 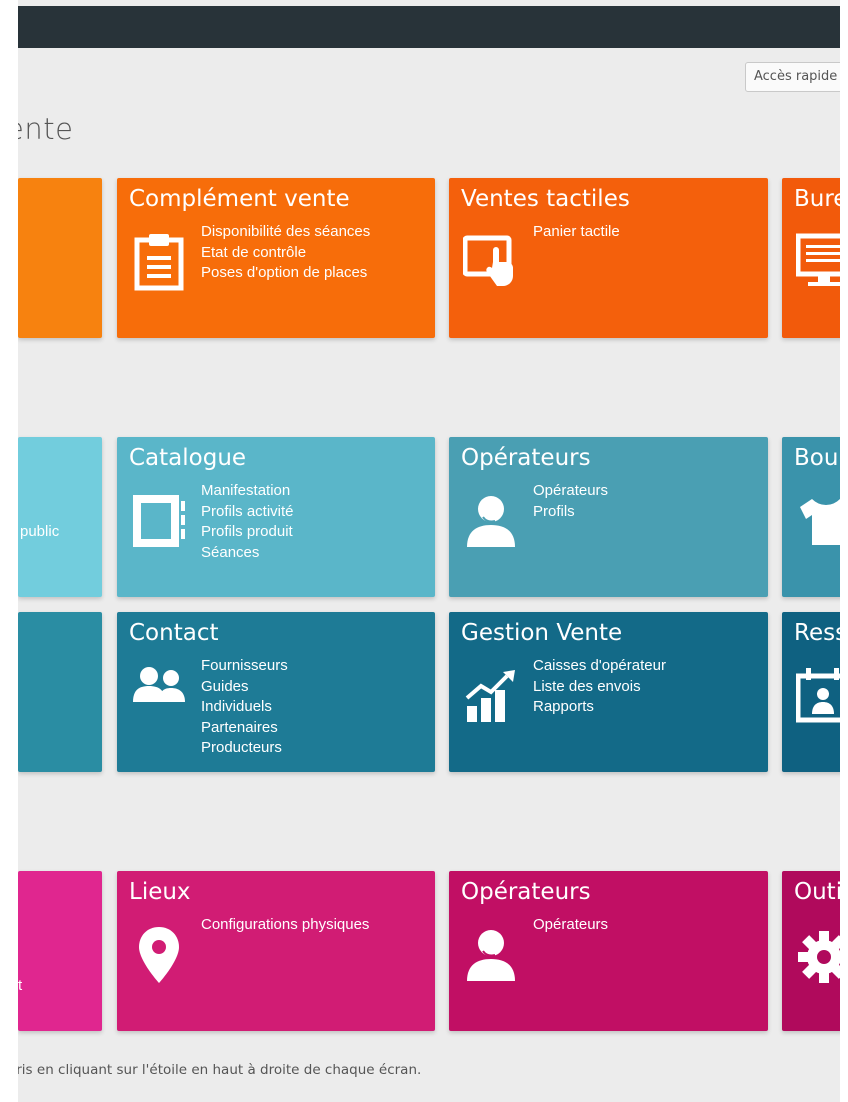 What do you see at coordinates (239, 199) in the screenshot?
I see `tile-title: Complément vente` at bounding box center [239, 199].